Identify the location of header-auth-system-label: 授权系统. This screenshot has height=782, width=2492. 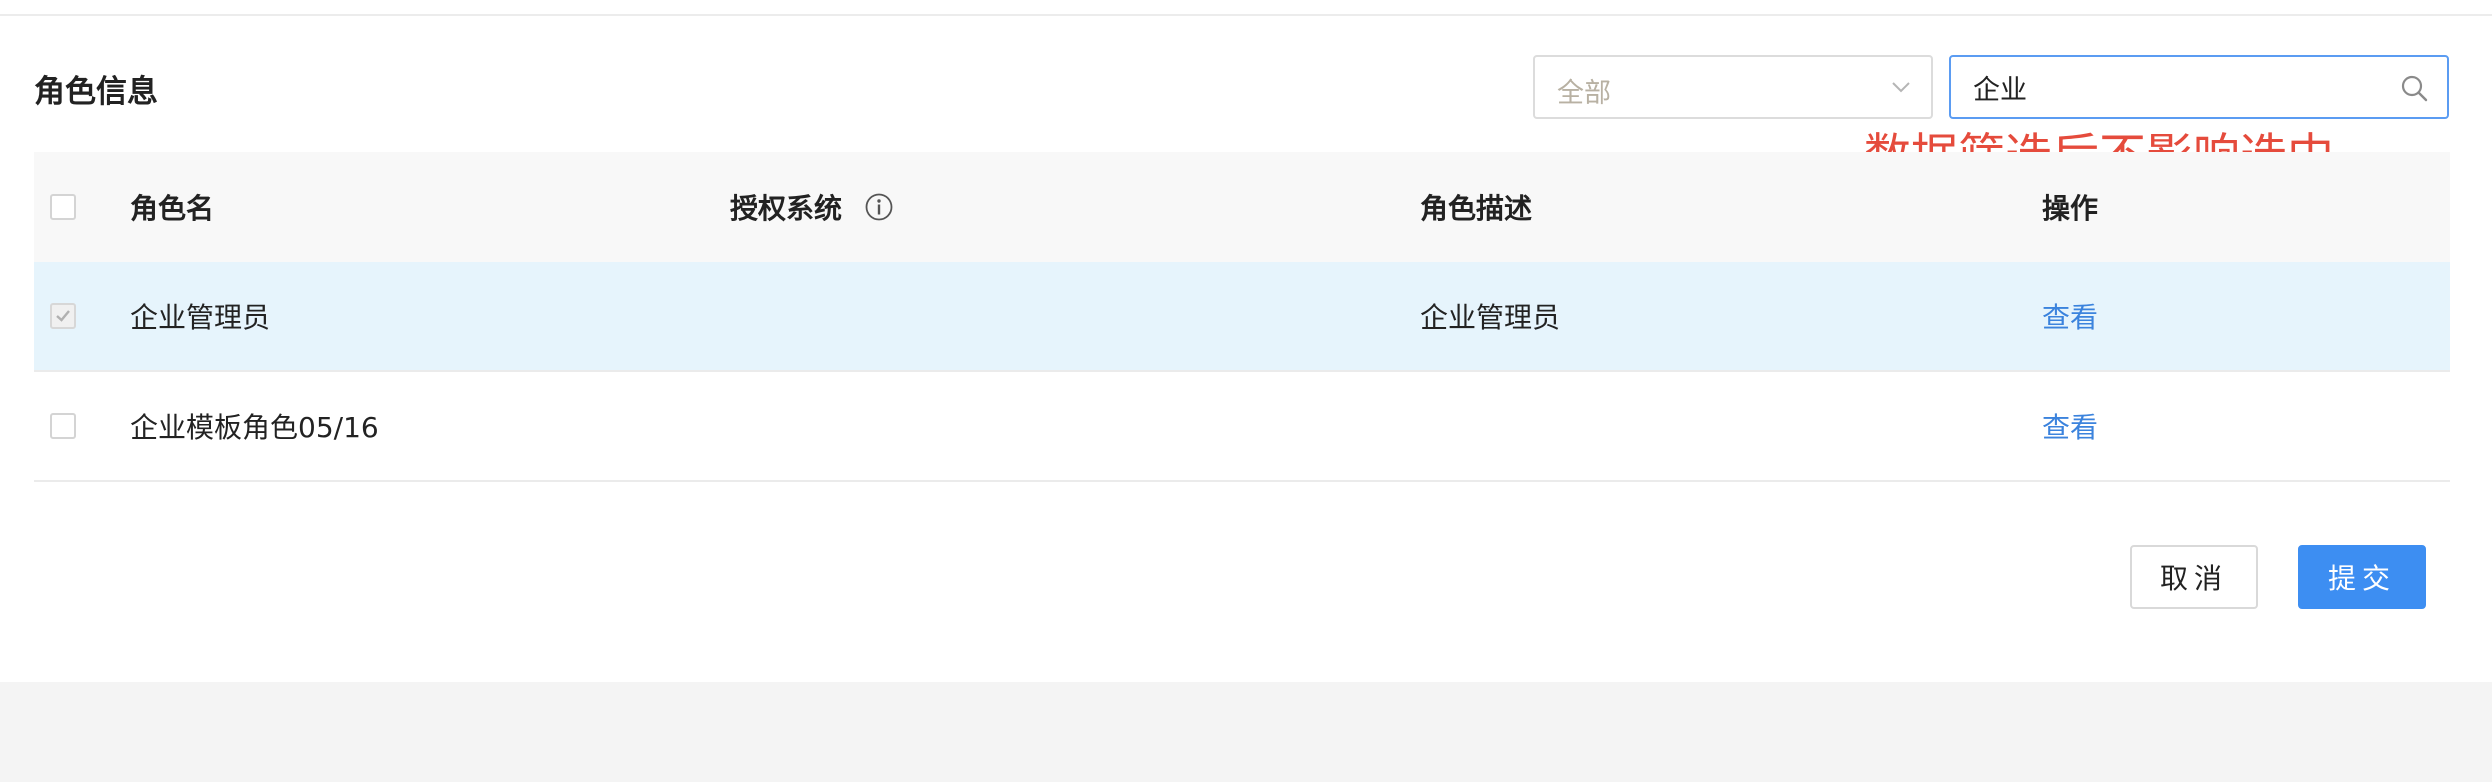
(786, 208).